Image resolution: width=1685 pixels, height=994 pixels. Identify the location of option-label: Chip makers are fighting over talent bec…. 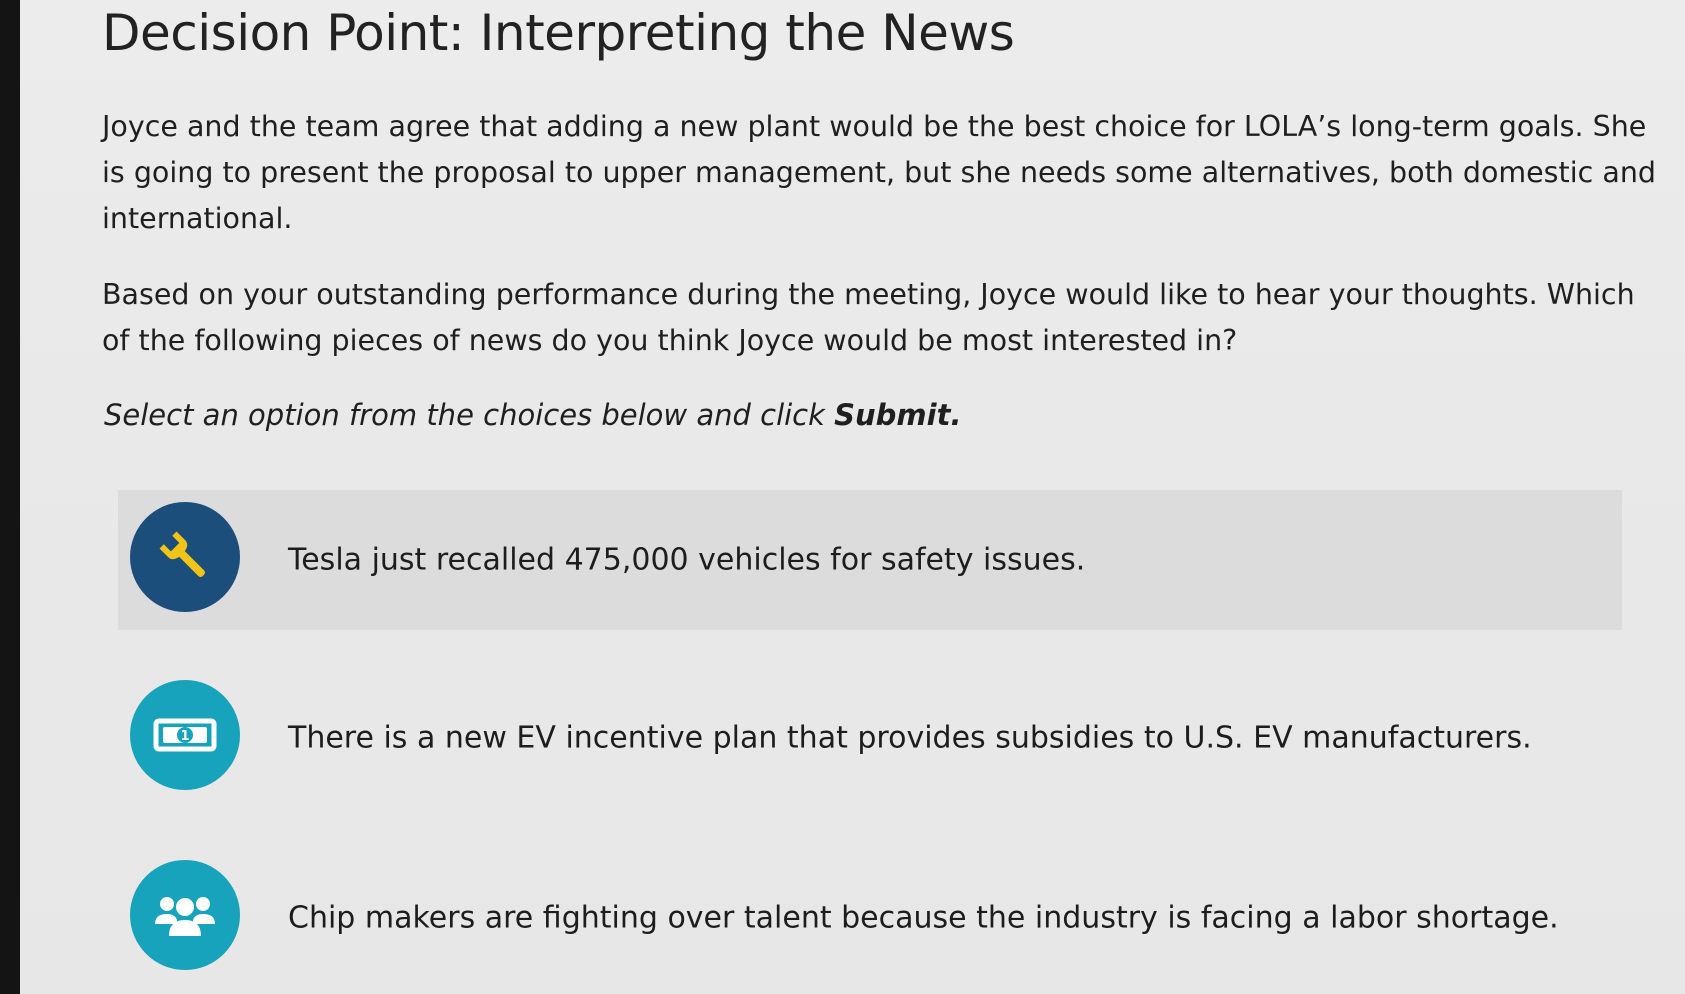
(923, 918).